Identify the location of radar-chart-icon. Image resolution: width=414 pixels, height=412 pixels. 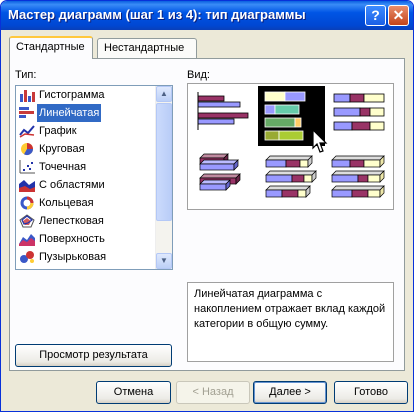
(27, 221).